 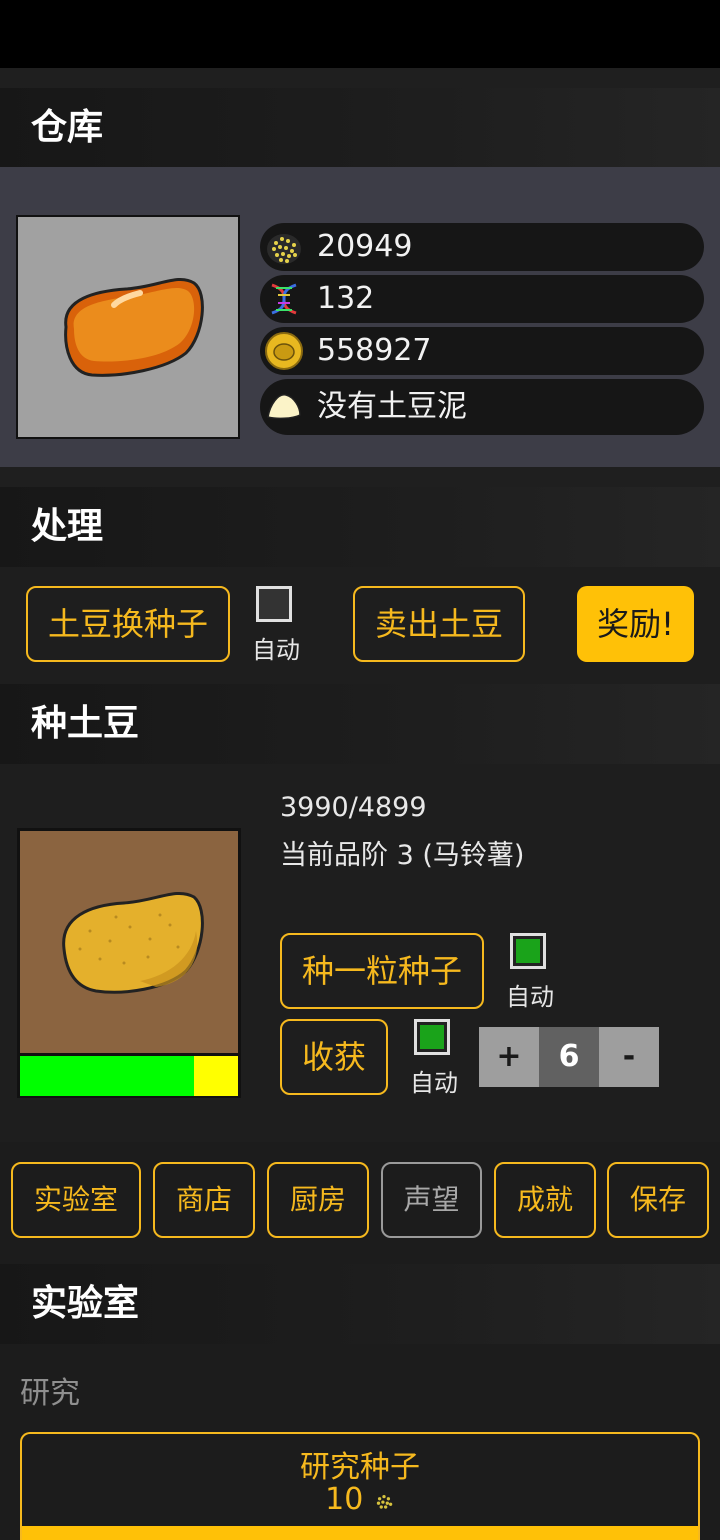 What do you see at coordinates (402, 855) in the screenshot?
I see `quality-tier-text: 当前品阶 3 (马铃薯)` at bounding box center [402, 855].